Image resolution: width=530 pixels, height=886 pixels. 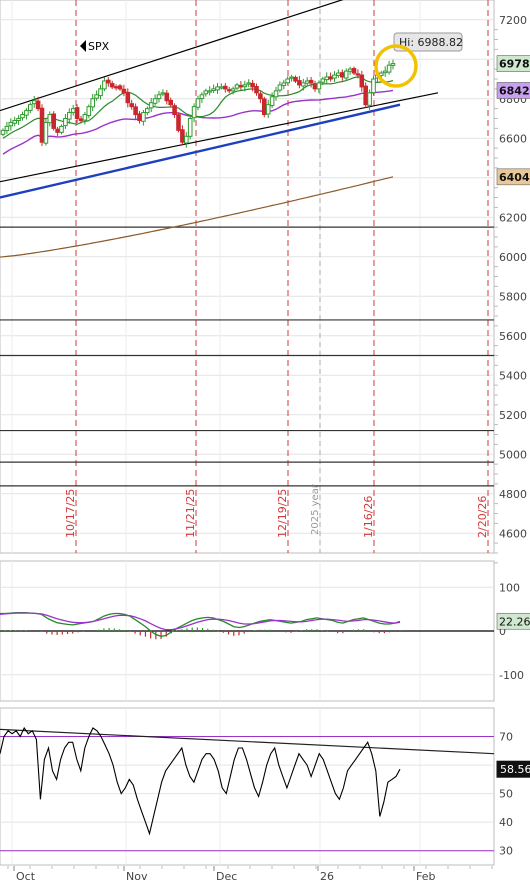 What do you see at coordinates (431, 42) in the screenshot?
I see `hi-tooltip-text: Hi: 6988.82` at bounding box center [431, 42].